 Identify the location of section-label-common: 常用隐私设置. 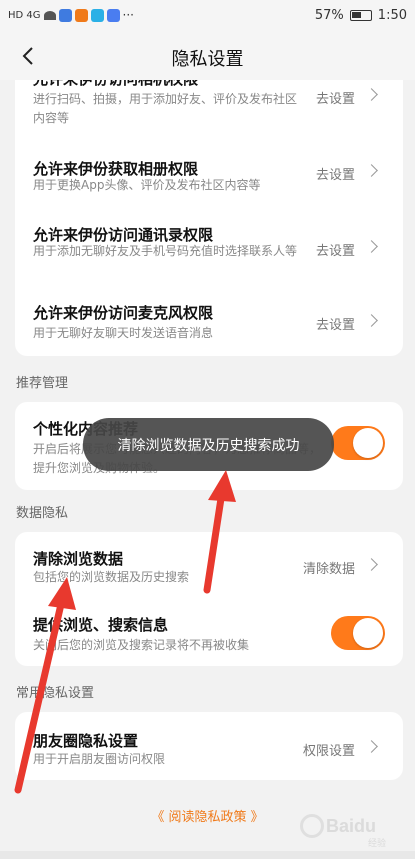
(55, 693).